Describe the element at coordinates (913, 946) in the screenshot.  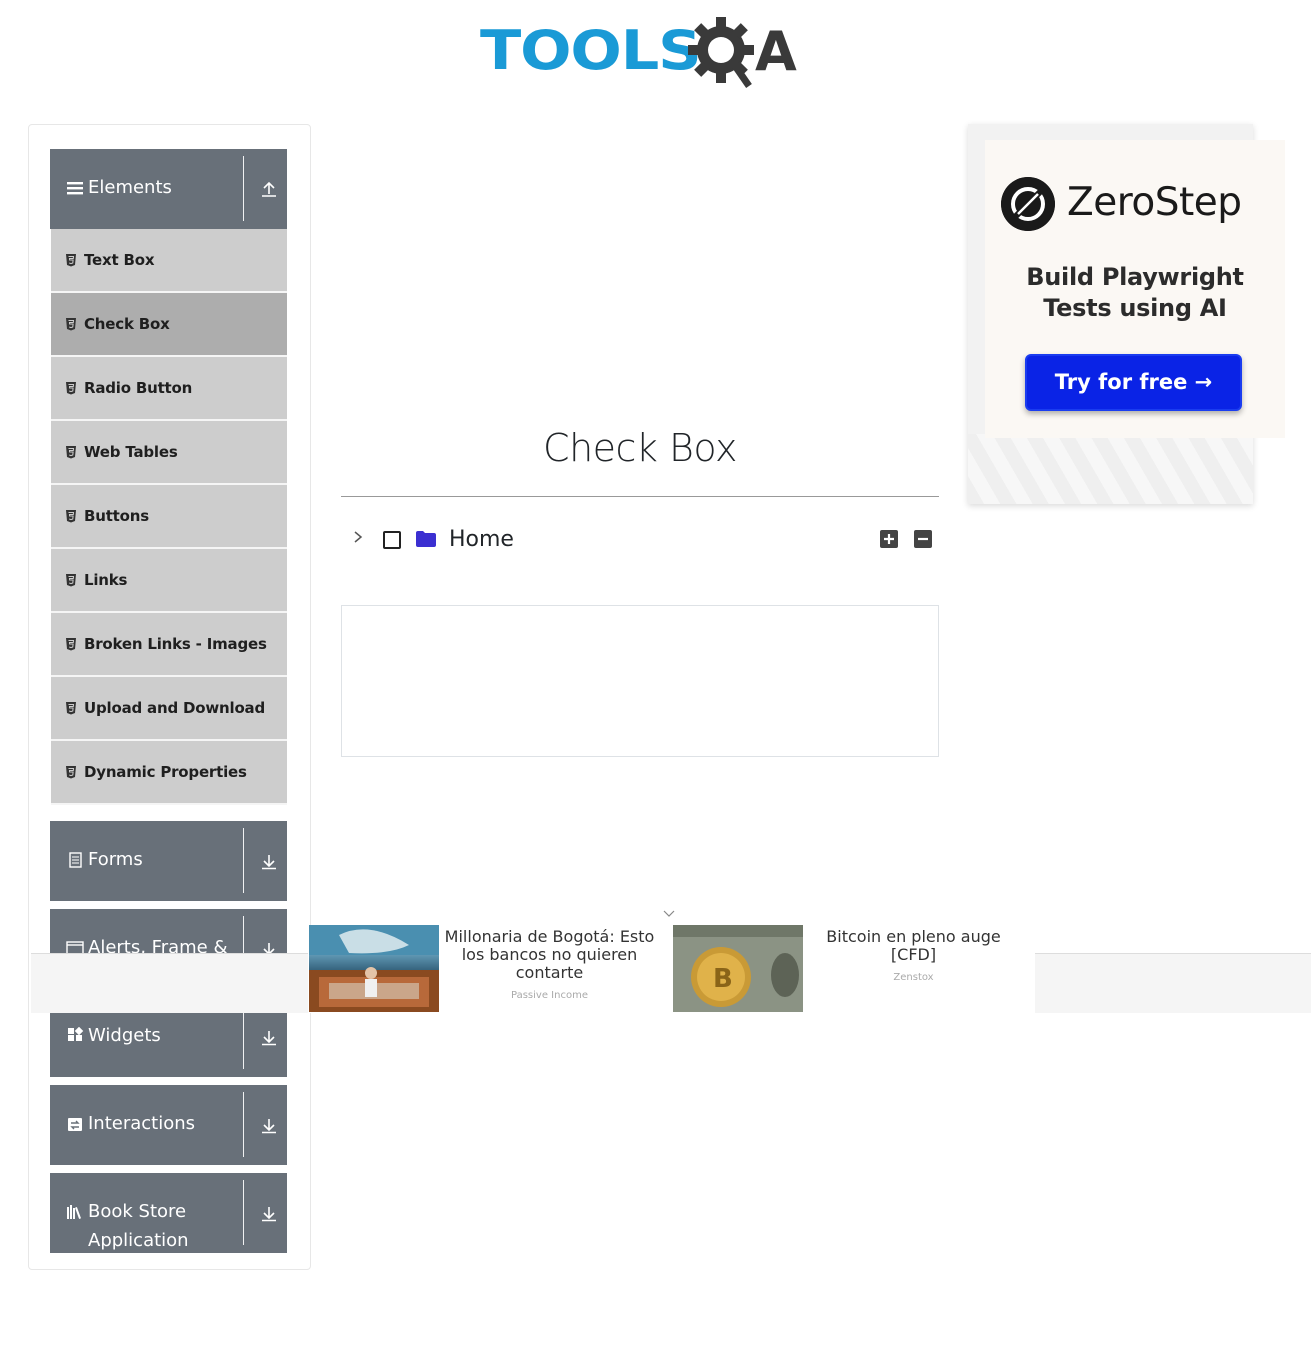
I see `ad-headline-2: Bitcoin en pleno auge [CFD]` at that location.